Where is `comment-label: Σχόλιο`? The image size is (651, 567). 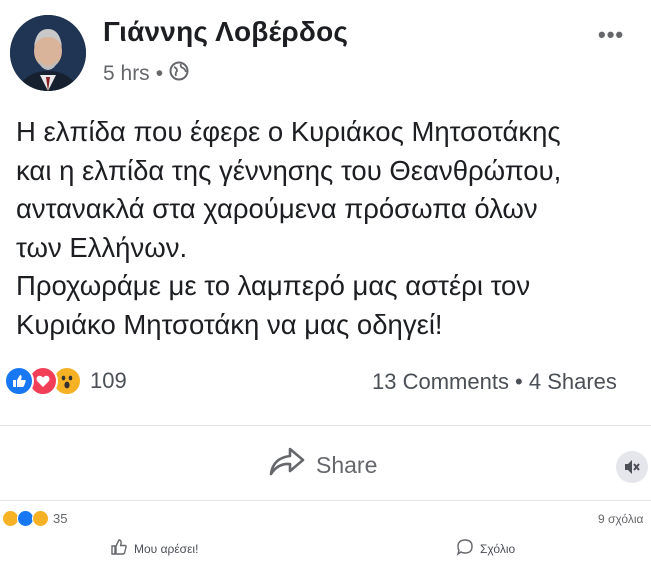
comment-label: Σχόλιο is located at coordinates (498, 548).